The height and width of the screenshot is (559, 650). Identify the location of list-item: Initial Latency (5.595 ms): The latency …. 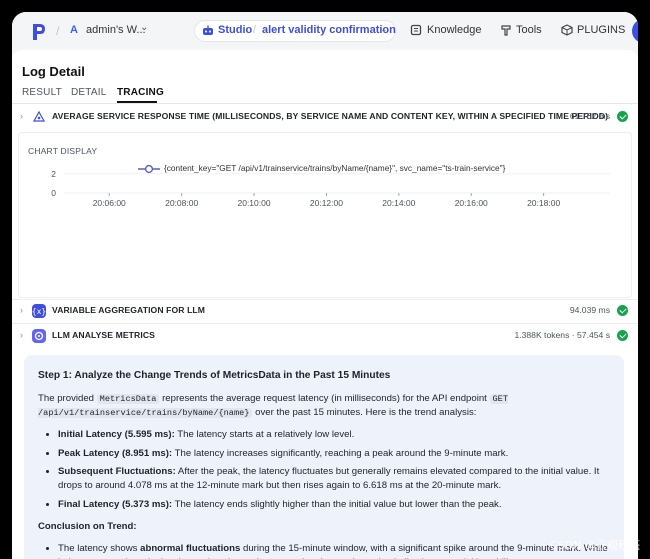
(334, 435).